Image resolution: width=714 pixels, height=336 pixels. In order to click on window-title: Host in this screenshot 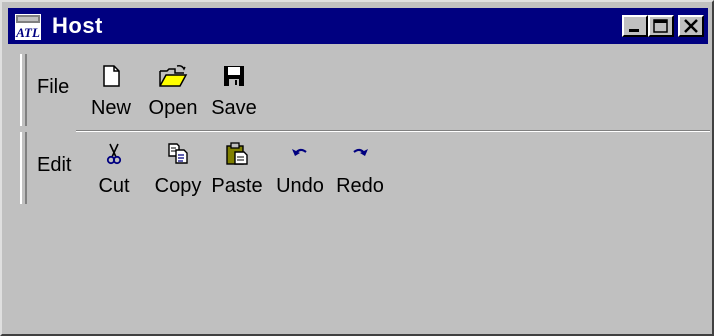, I will do `click(77, 25)`.